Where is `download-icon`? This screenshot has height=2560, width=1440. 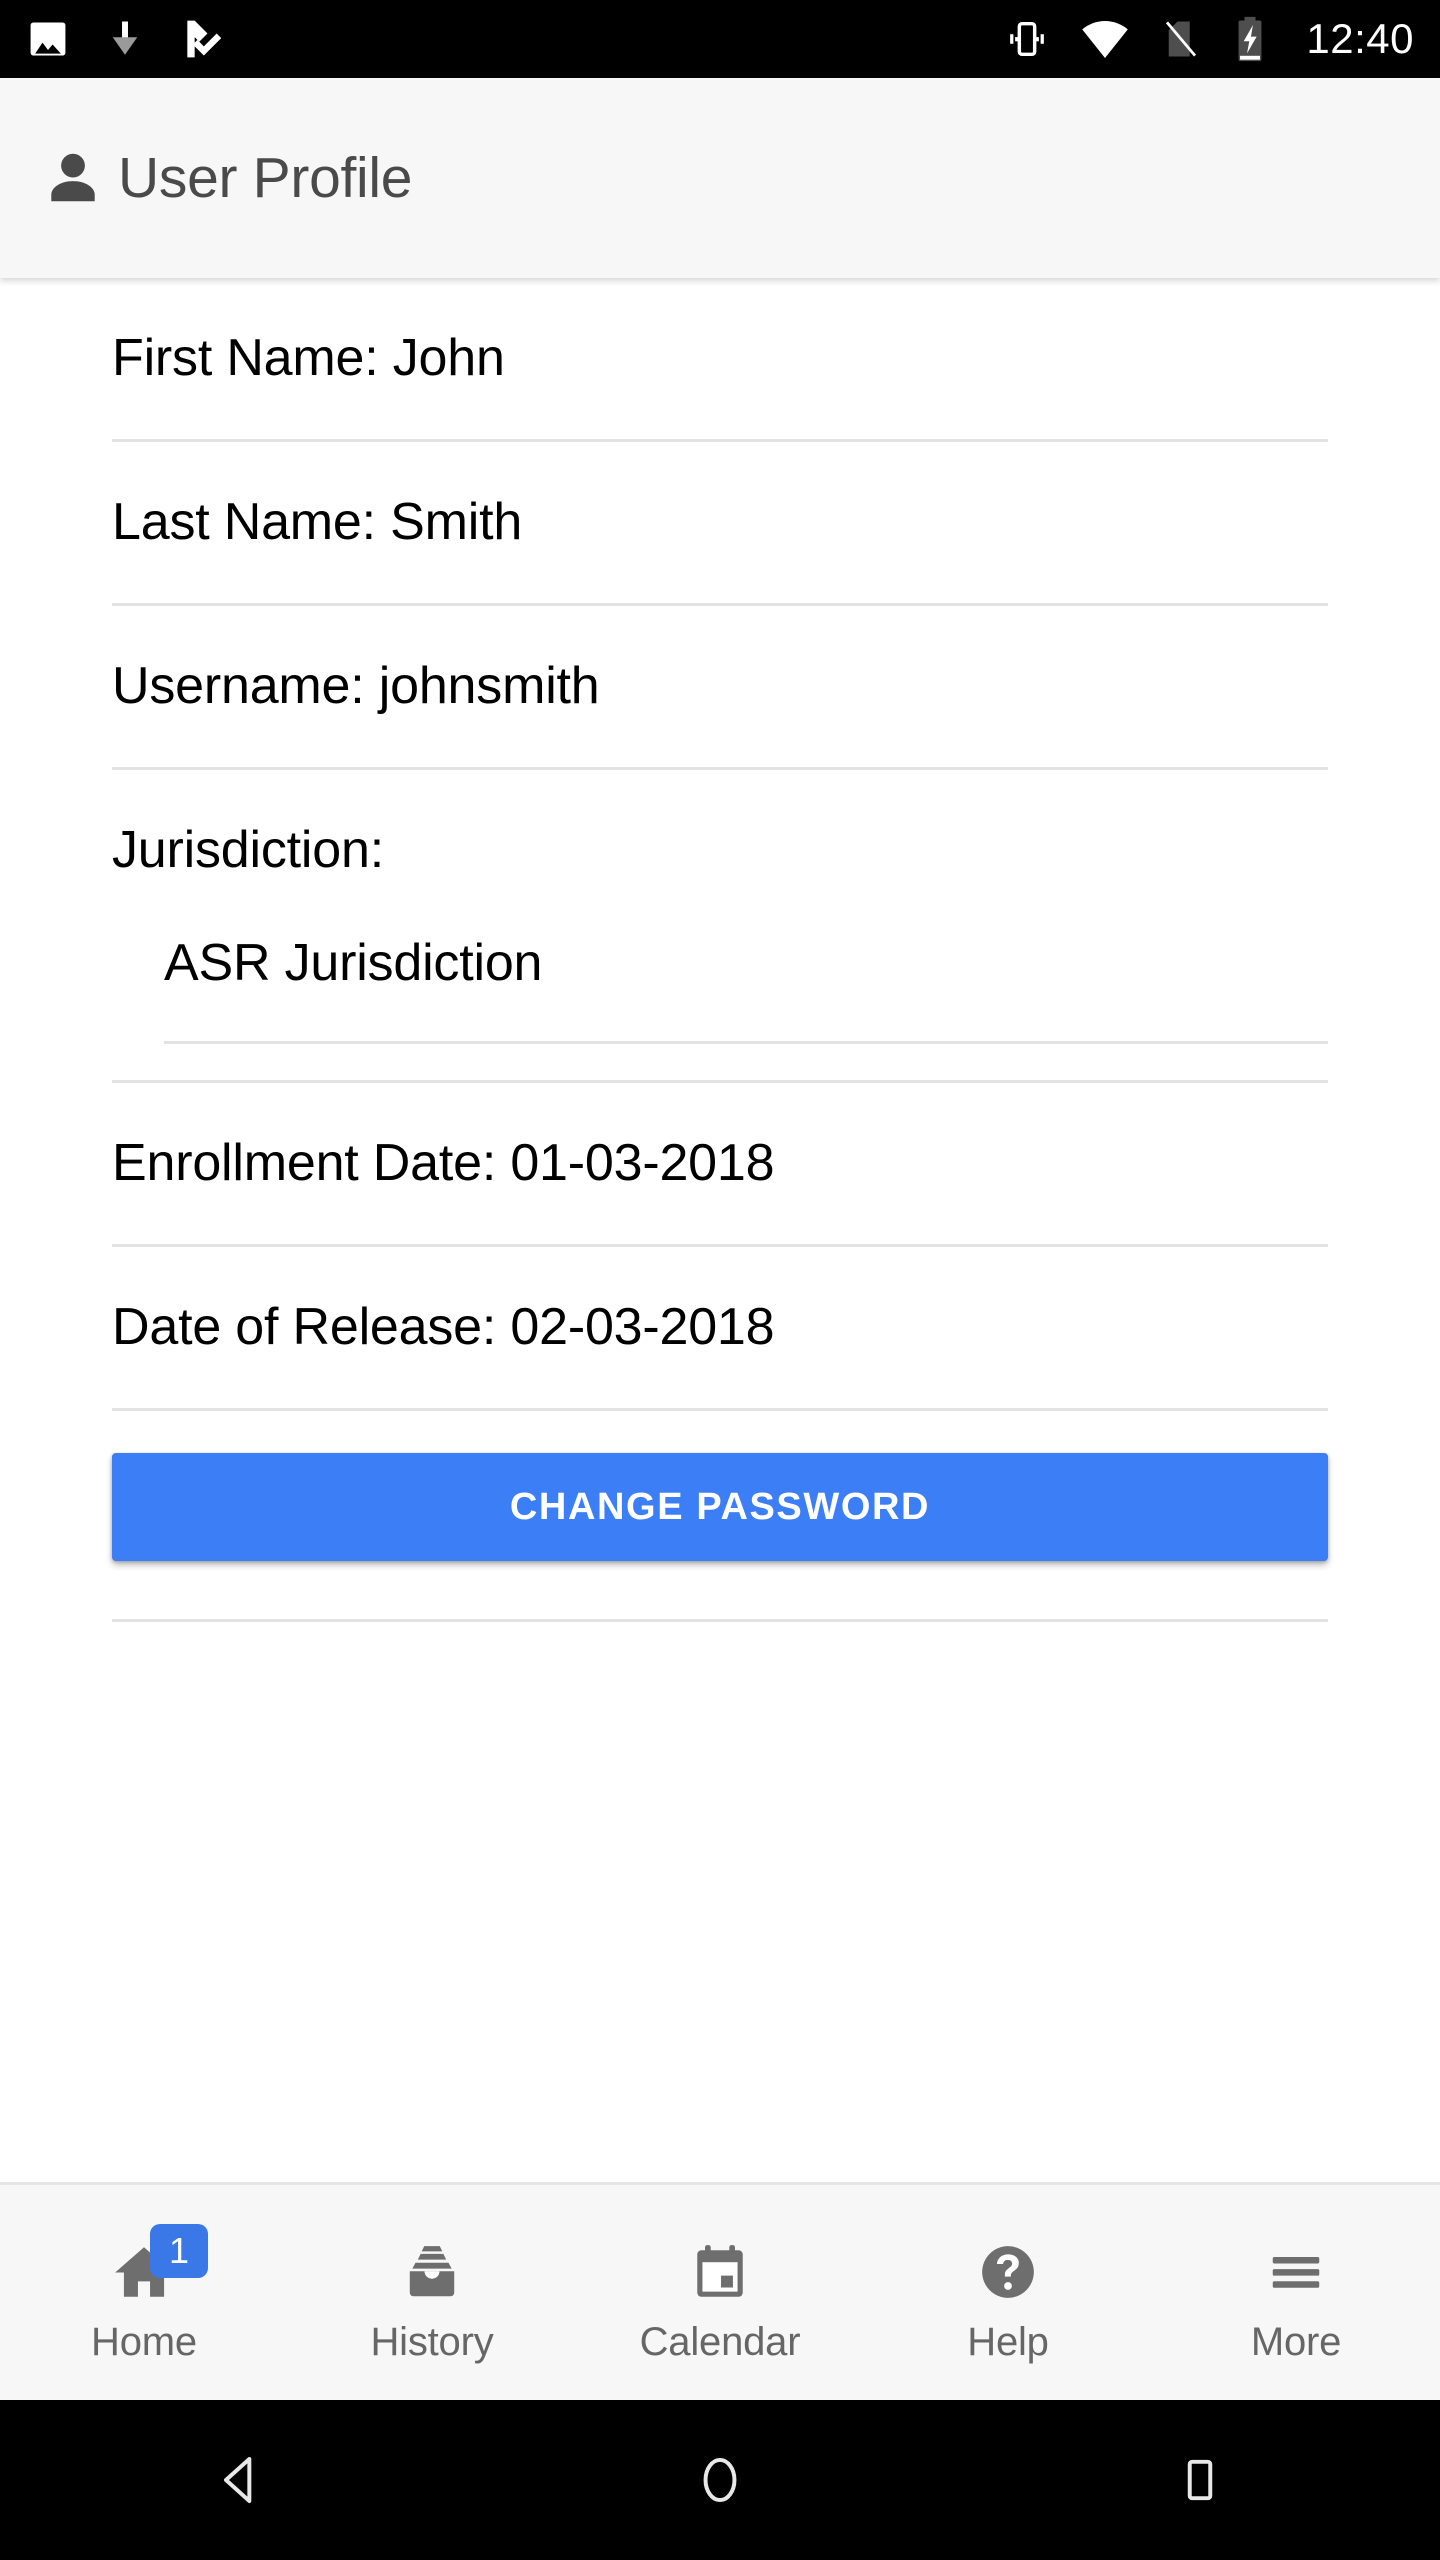 download-icon is located at coordinates (125, 38).